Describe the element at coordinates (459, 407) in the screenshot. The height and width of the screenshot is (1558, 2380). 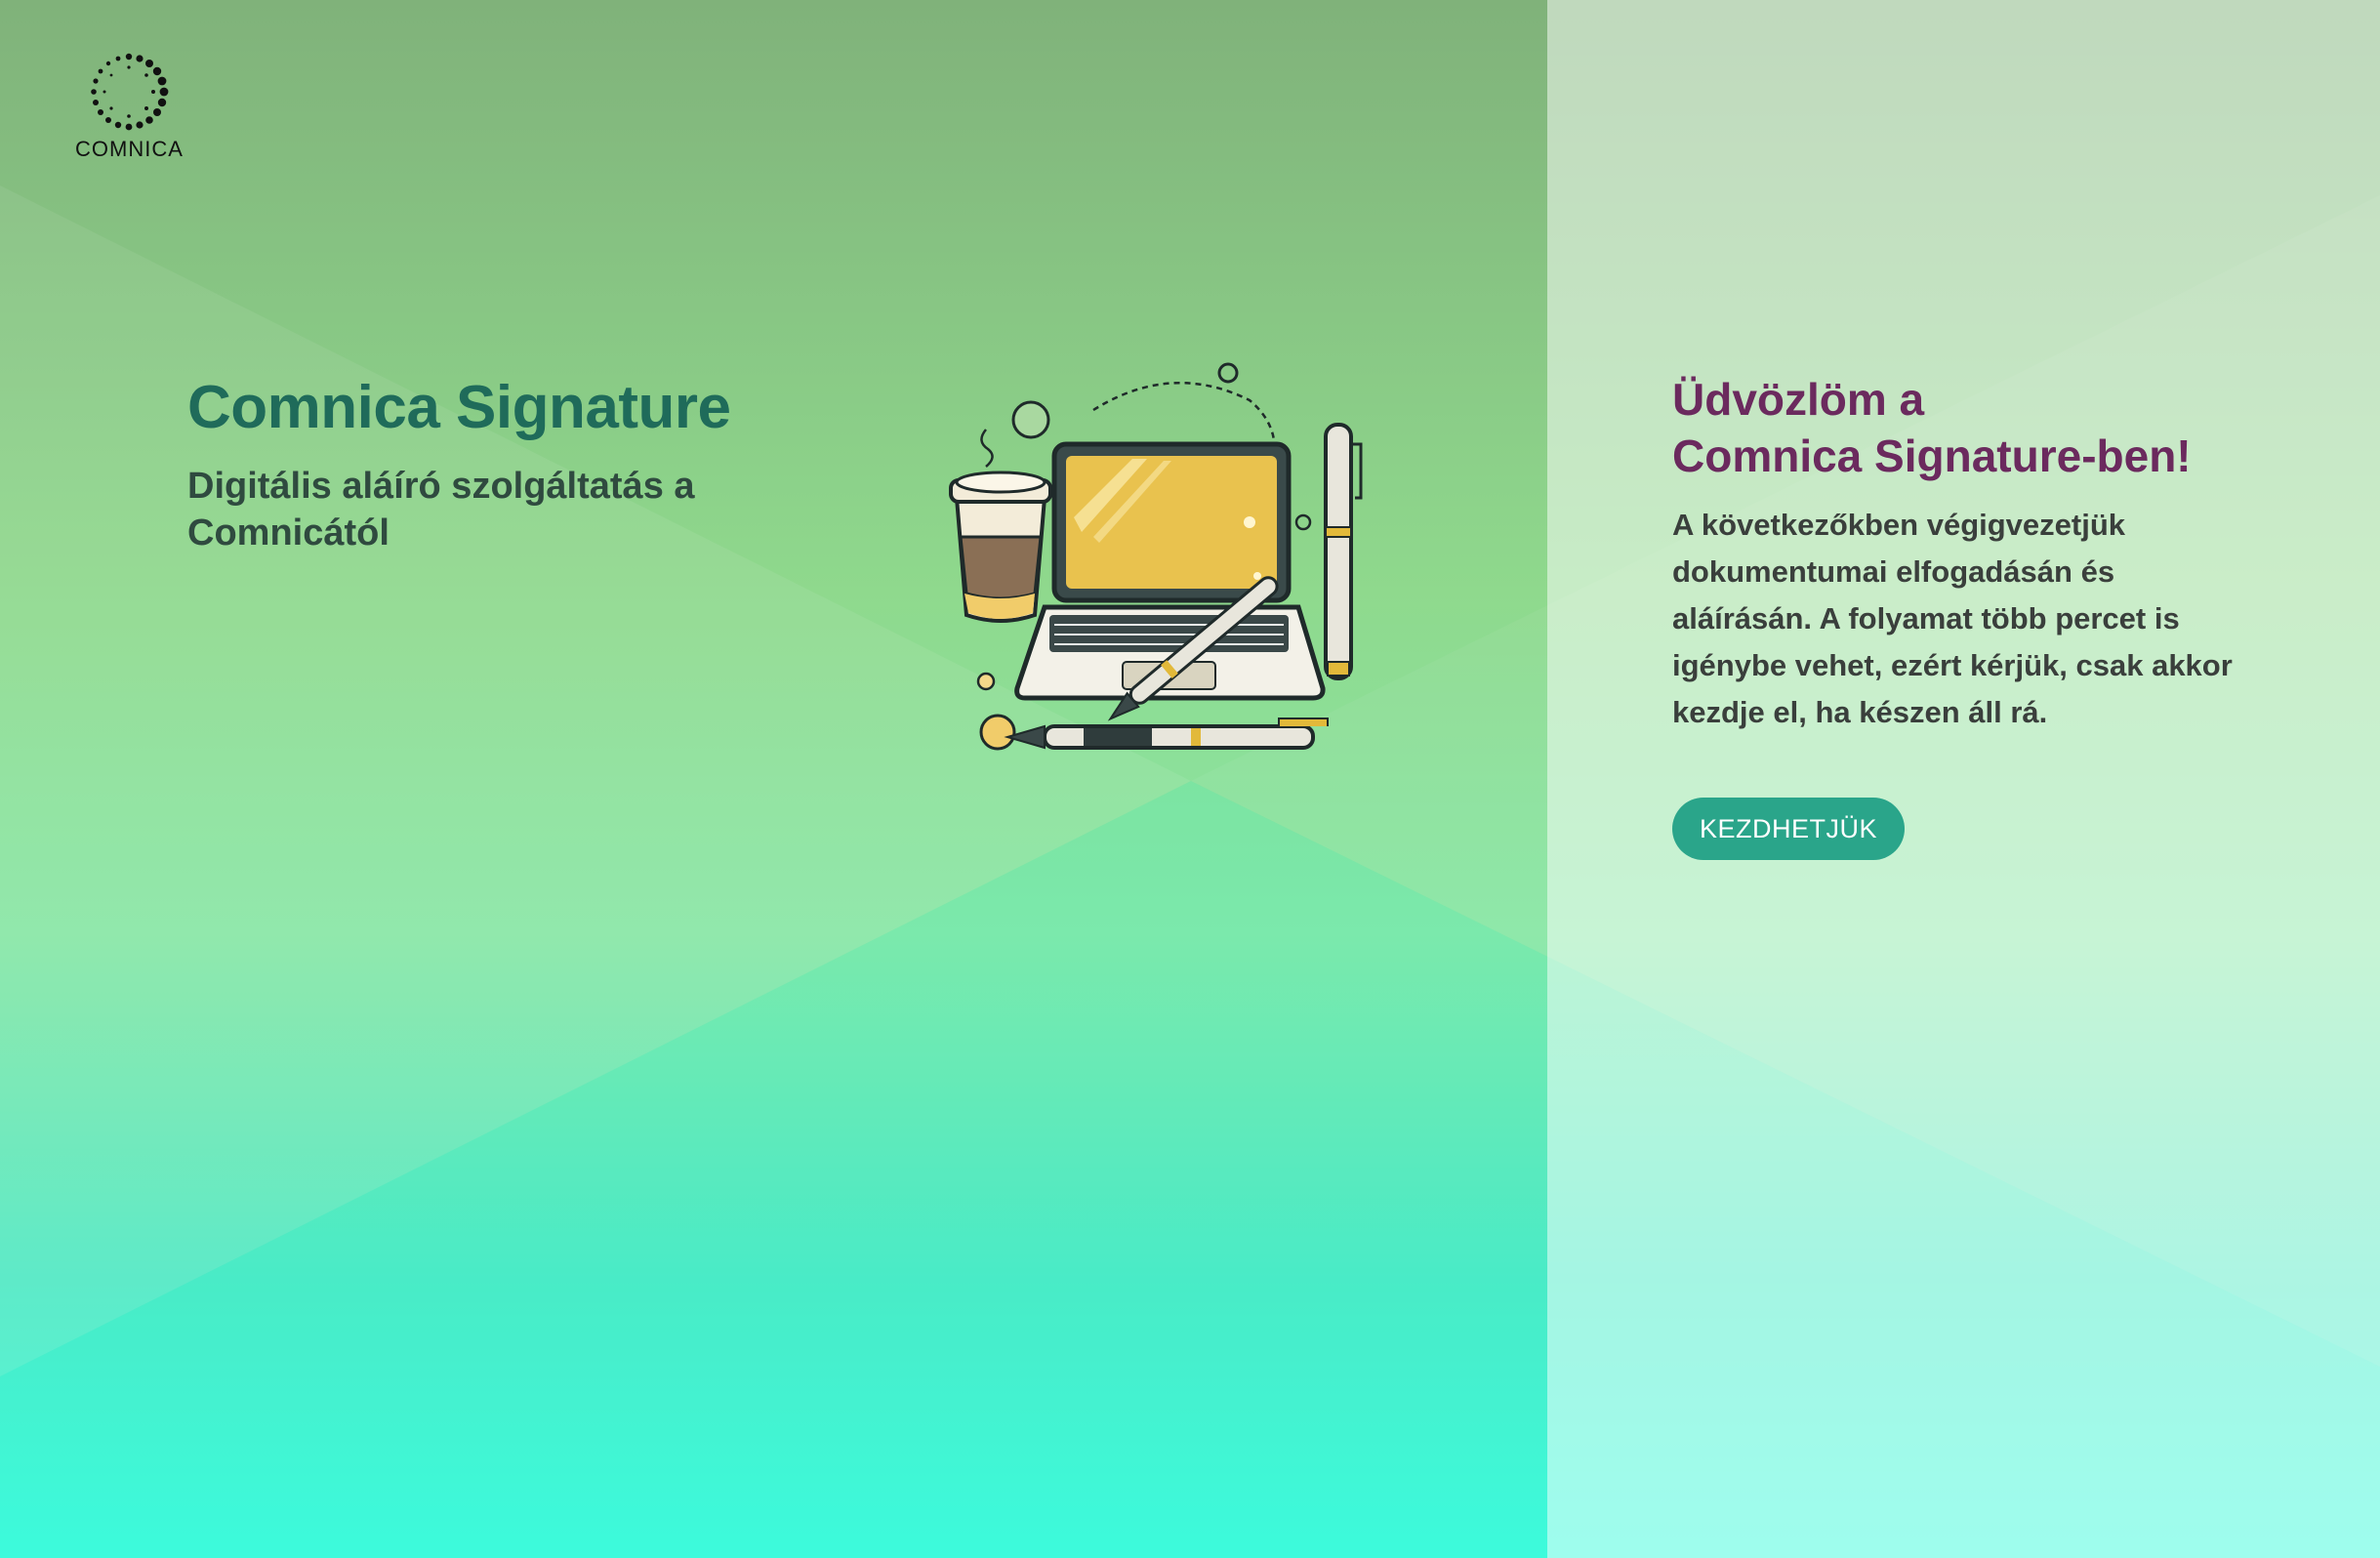
I see `hero-title: Comnica Signature` at that location.